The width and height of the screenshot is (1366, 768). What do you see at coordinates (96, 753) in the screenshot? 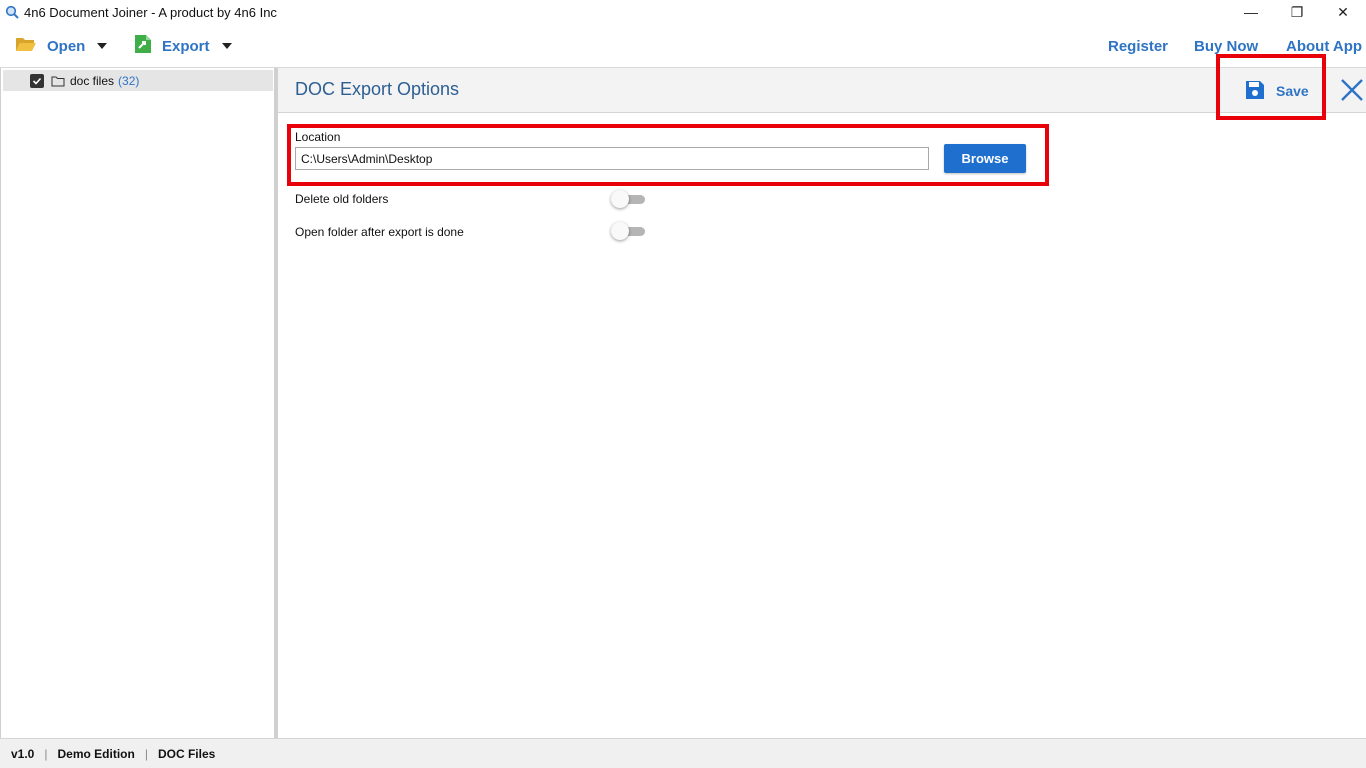
I see `edition-label: Demo Edition` at bounding box center [96, 753].